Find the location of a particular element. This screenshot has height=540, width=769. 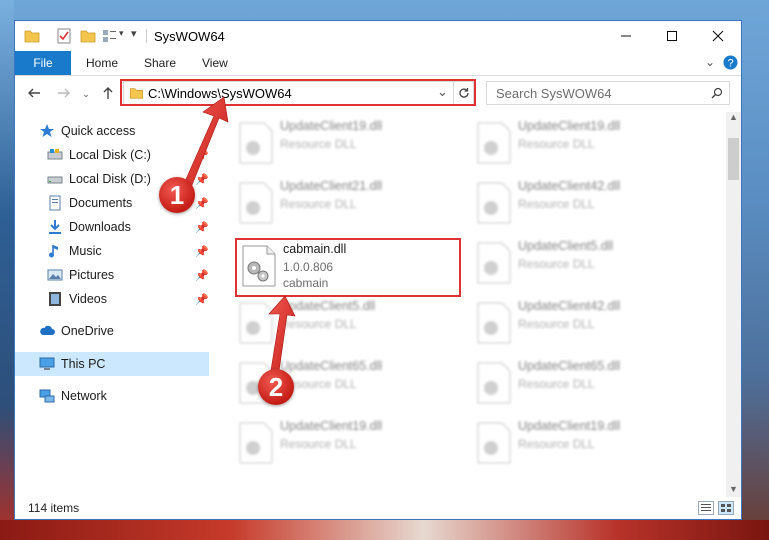

arrow-to-cabmain is located at coordinates (282, 333).